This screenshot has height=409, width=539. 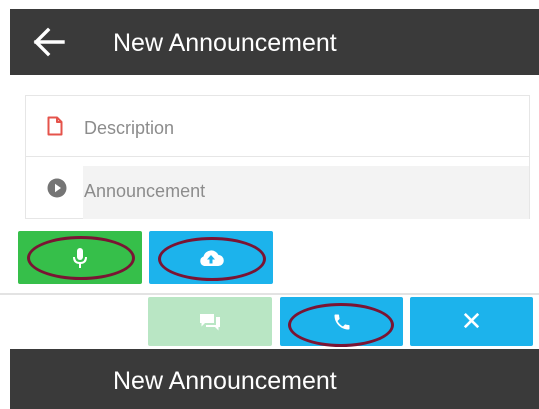 I want to click on bottom-bar: New Announcement, so click(x=274, y=379).